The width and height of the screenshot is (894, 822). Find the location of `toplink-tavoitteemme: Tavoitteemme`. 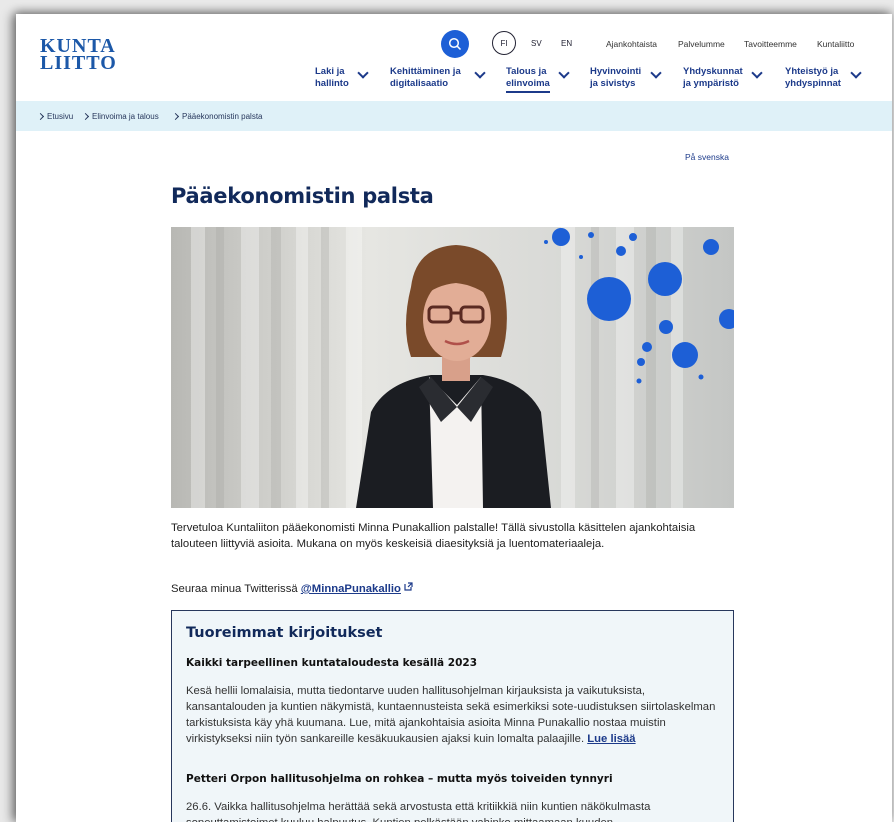

toplink-tavoitteemme: Tavoitteemme is located at coordinates (770, 44).